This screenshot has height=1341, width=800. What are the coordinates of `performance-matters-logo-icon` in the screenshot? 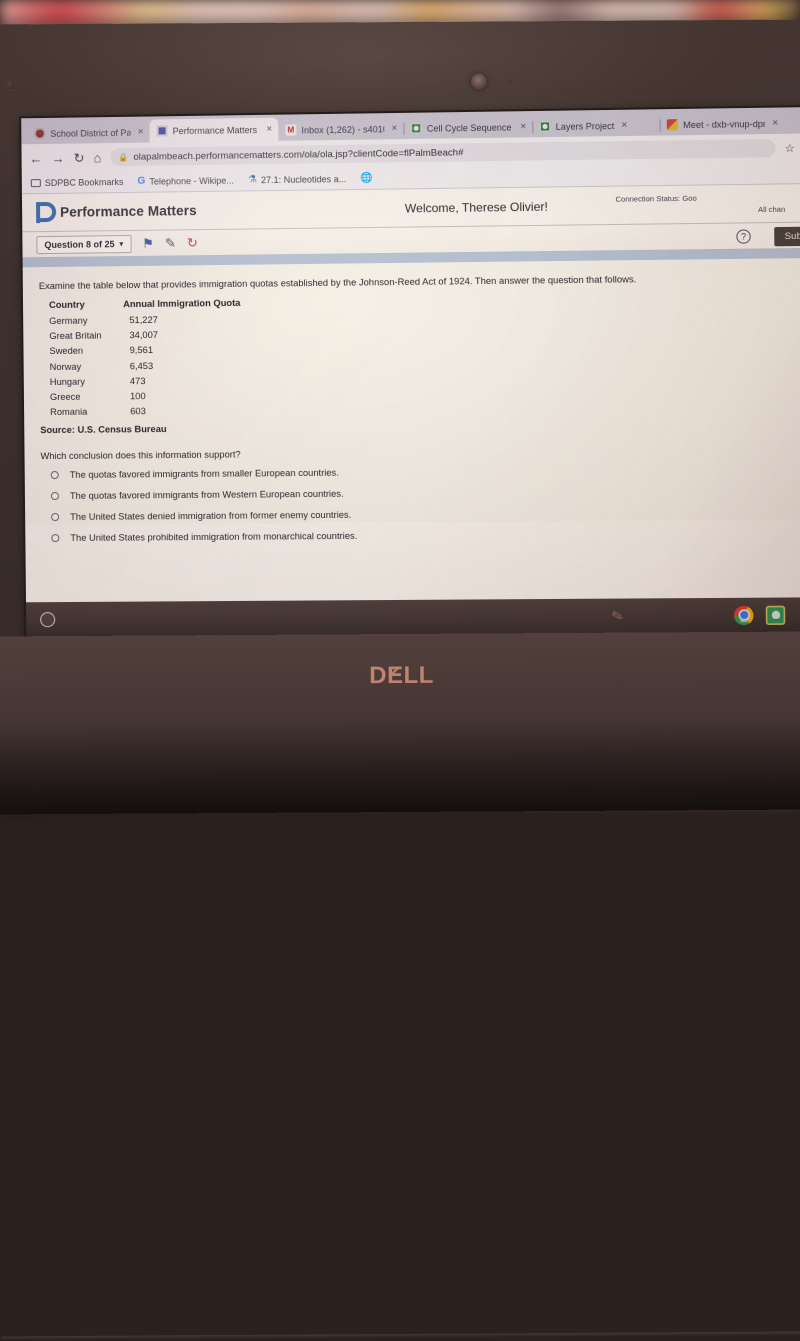 It's located at (44, 212).